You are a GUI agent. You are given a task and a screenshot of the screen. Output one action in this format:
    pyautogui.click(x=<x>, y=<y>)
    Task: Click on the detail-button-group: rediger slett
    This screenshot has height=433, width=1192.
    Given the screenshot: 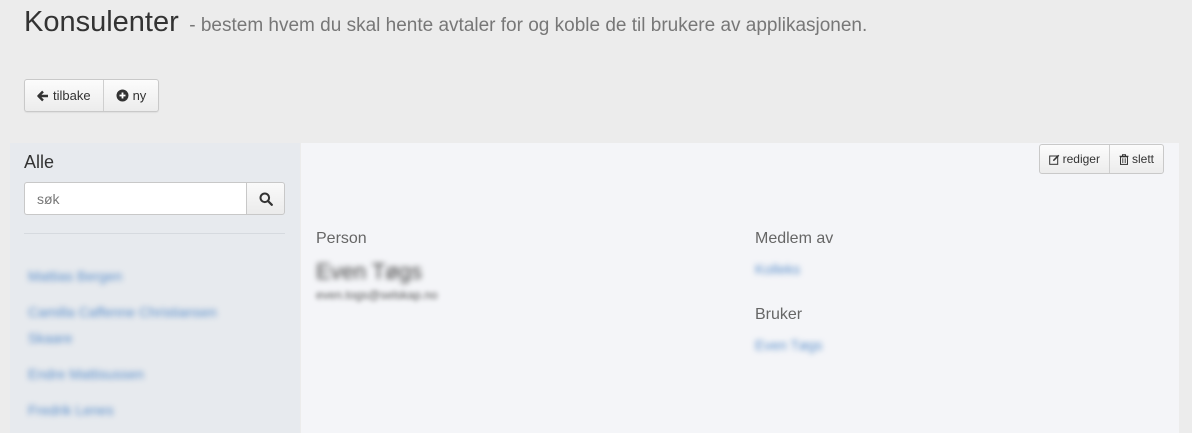 What is the action you would take?
    pyautogui.click(x=1101, y=159)
    